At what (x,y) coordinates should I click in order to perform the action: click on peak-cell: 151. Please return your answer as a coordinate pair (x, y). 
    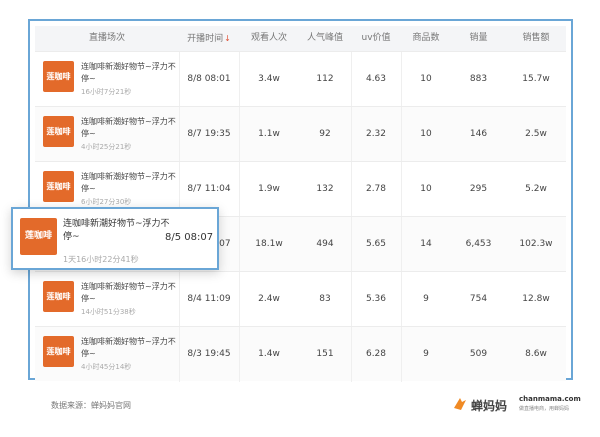
    Looking at the image, I should click on (325, 354).